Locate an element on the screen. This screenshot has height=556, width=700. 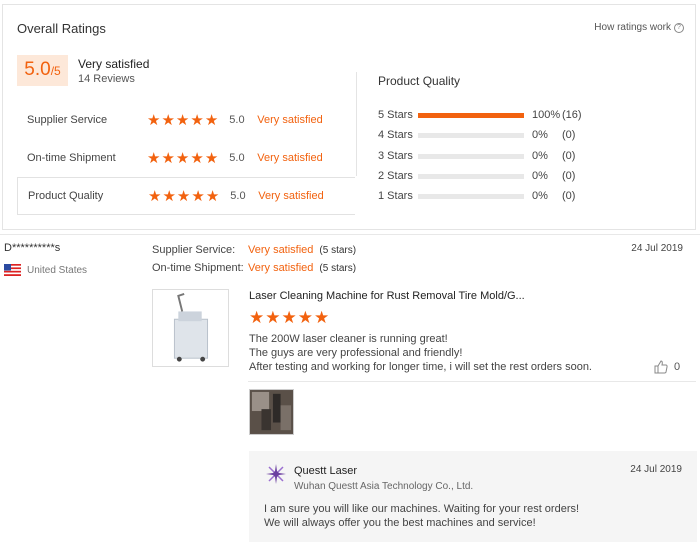
breakdown-row: 4 Stars 0% (0) is located at coordinates (476, 135).